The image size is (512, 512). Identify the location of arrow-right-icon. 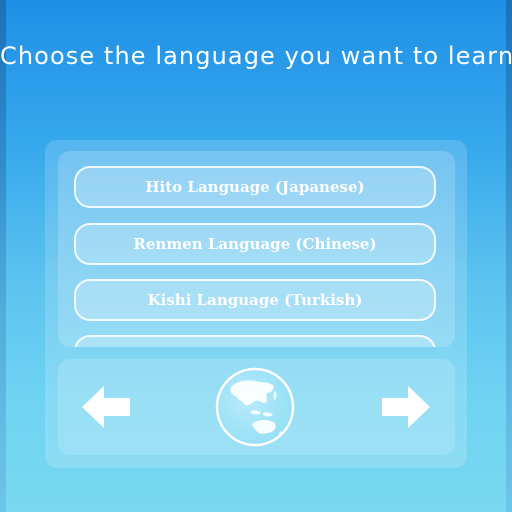
(406, 407).